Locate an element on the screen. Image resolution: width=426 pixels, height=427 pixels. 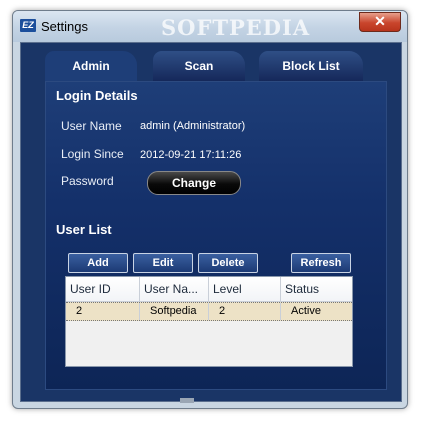
table-row: 2 Softpedia 2 Active is located at coordinates (209, 311).